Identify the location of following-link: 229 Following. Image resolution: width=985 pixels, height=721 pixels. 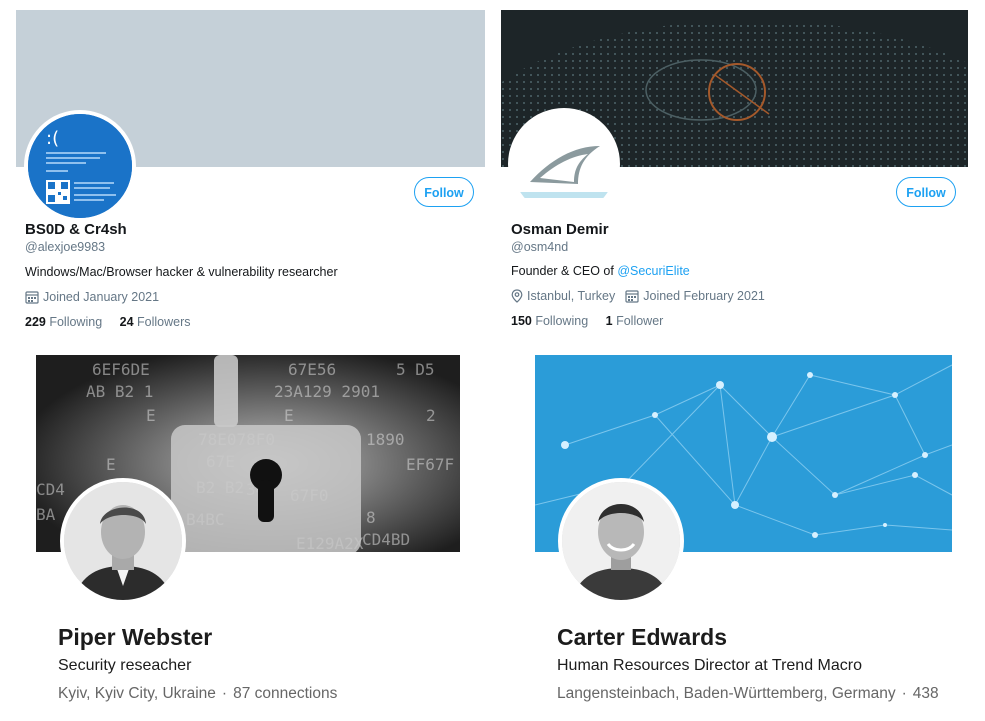
(63, 322).